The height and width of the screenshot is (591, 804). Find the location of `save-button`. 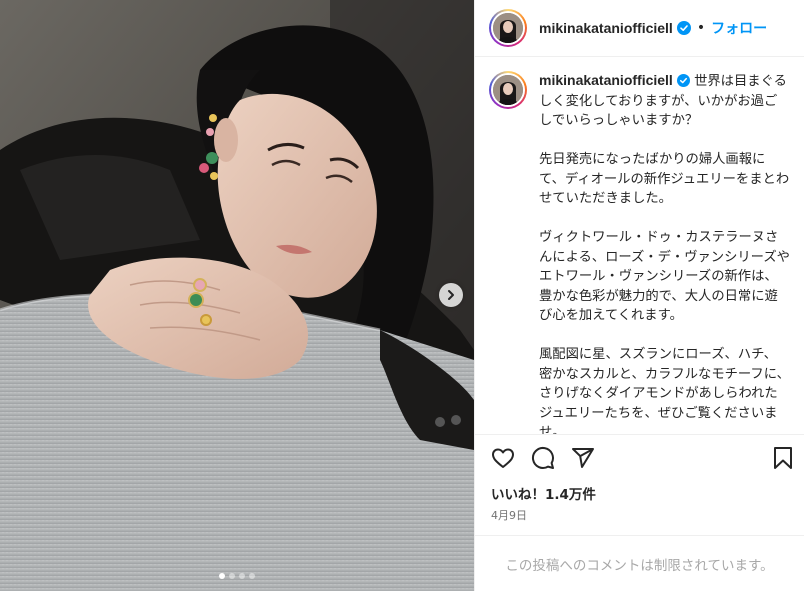

save-button is located at coordinates (774, 458).